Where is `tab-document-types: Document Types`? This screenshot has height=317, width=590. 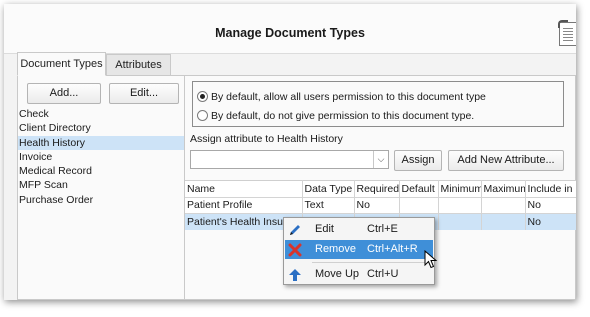 tab-document-types: Document Types is located at coordinates (61, 64).